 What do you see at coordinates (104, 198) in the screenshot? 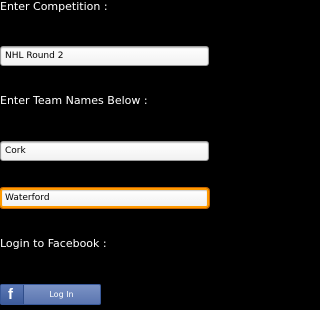
I see `team2-input: Waterford` at bounding box center [104, 198].